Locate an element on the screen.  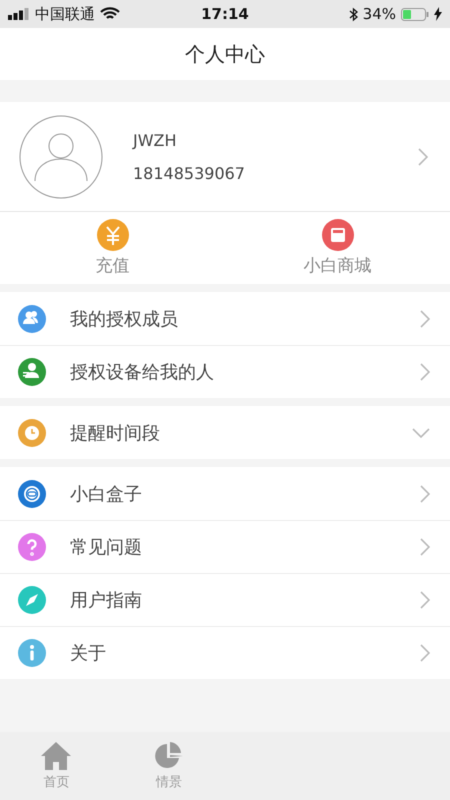
quick-action-button: 充值 is located at coordinates (112, 248).